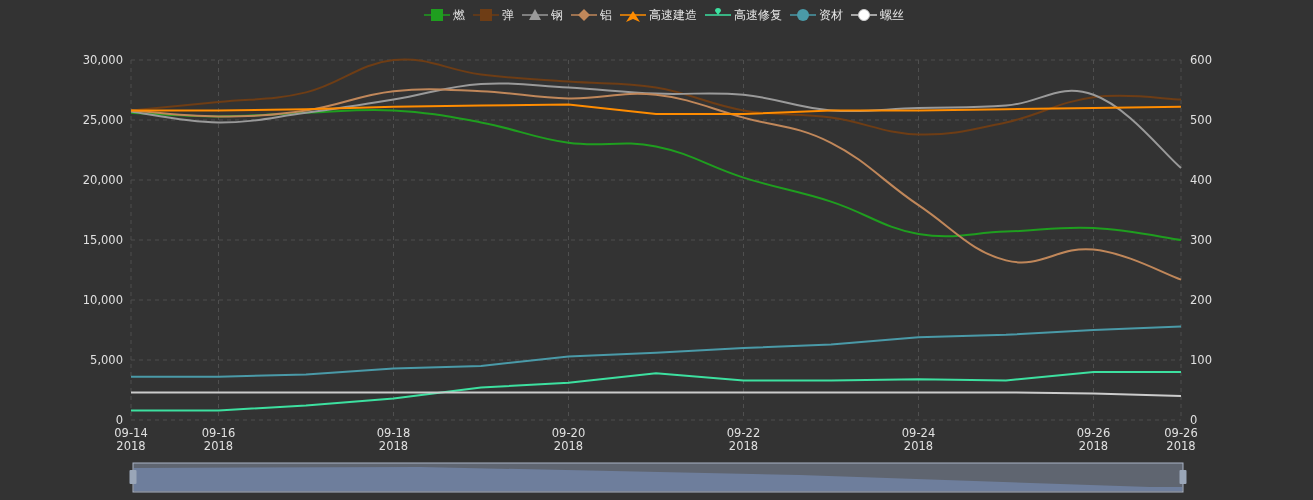 The image size is (1313, 500). What do you see at coordinates (1201, 240) in the screenshot?
I see `axis-tick-label: 300` at bounding box center [1201, 240].